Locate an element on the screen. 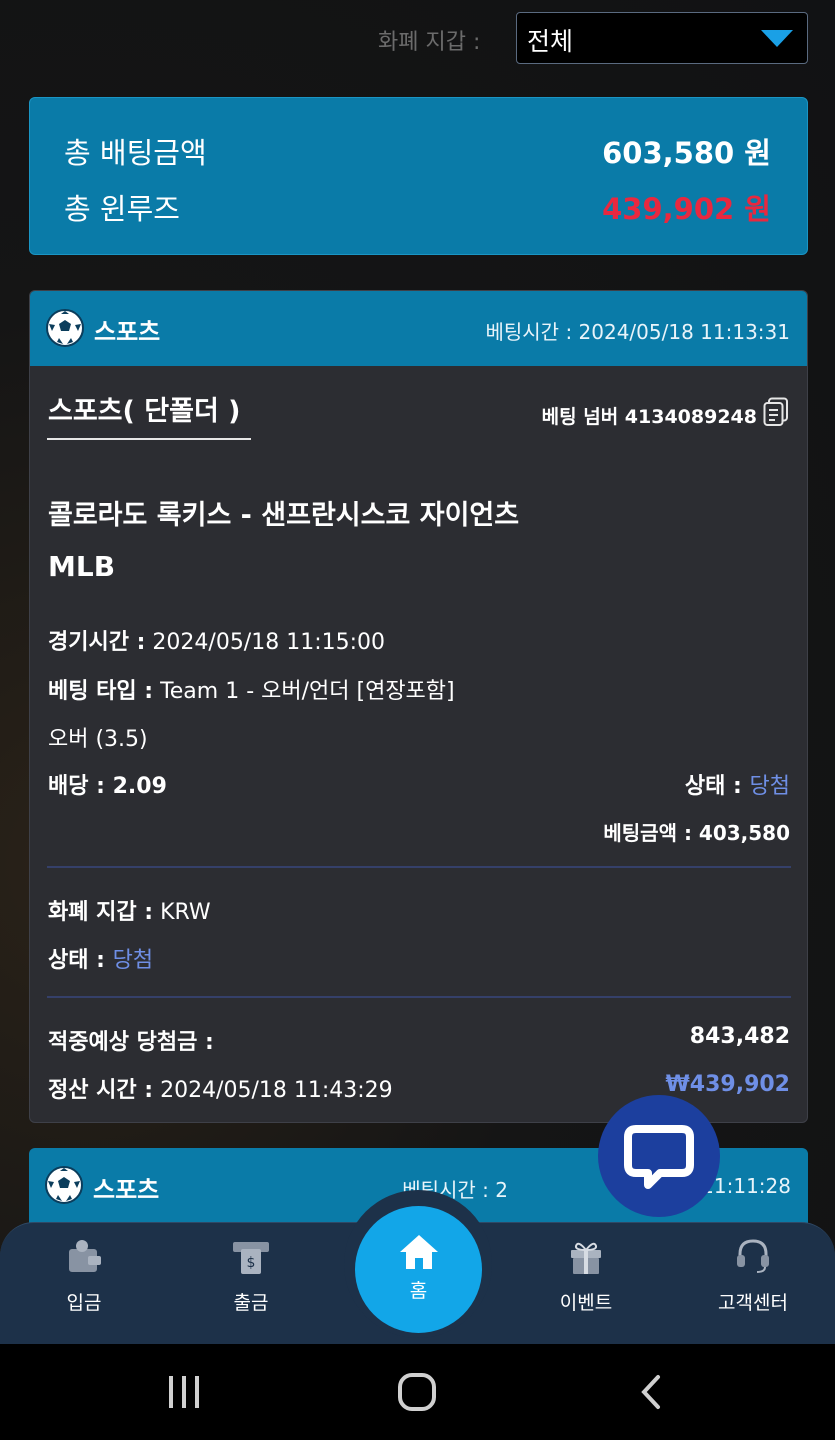  status2-badge: 당첨 is located at coordinates (133, 960).